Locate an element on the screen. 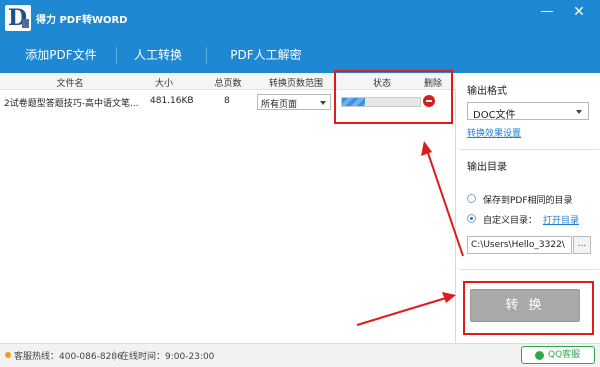 This screenshot has width=600, height=367. open-dir-link: 打开目录 is located at coordinates (561, 219).